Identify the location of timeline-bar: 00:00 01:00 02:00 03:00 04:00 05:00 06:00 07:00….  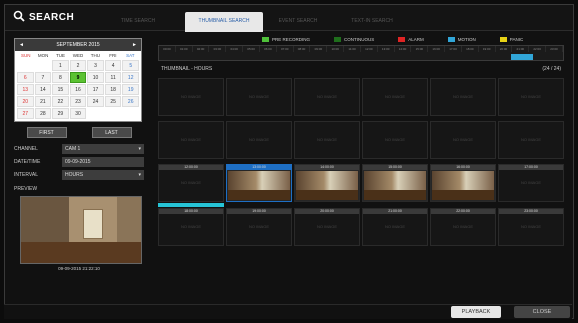
(361, 53).